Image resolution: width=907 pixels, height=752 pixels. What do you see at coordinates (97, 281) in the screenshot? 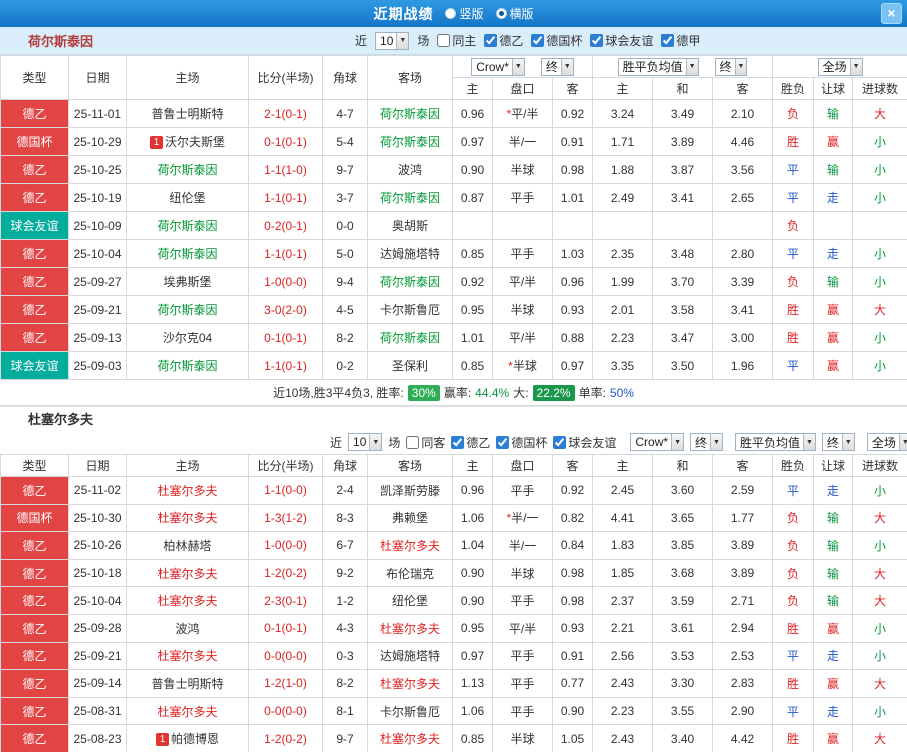
I see `date-cell: 25-09-27` at bounding box center [97, 281].